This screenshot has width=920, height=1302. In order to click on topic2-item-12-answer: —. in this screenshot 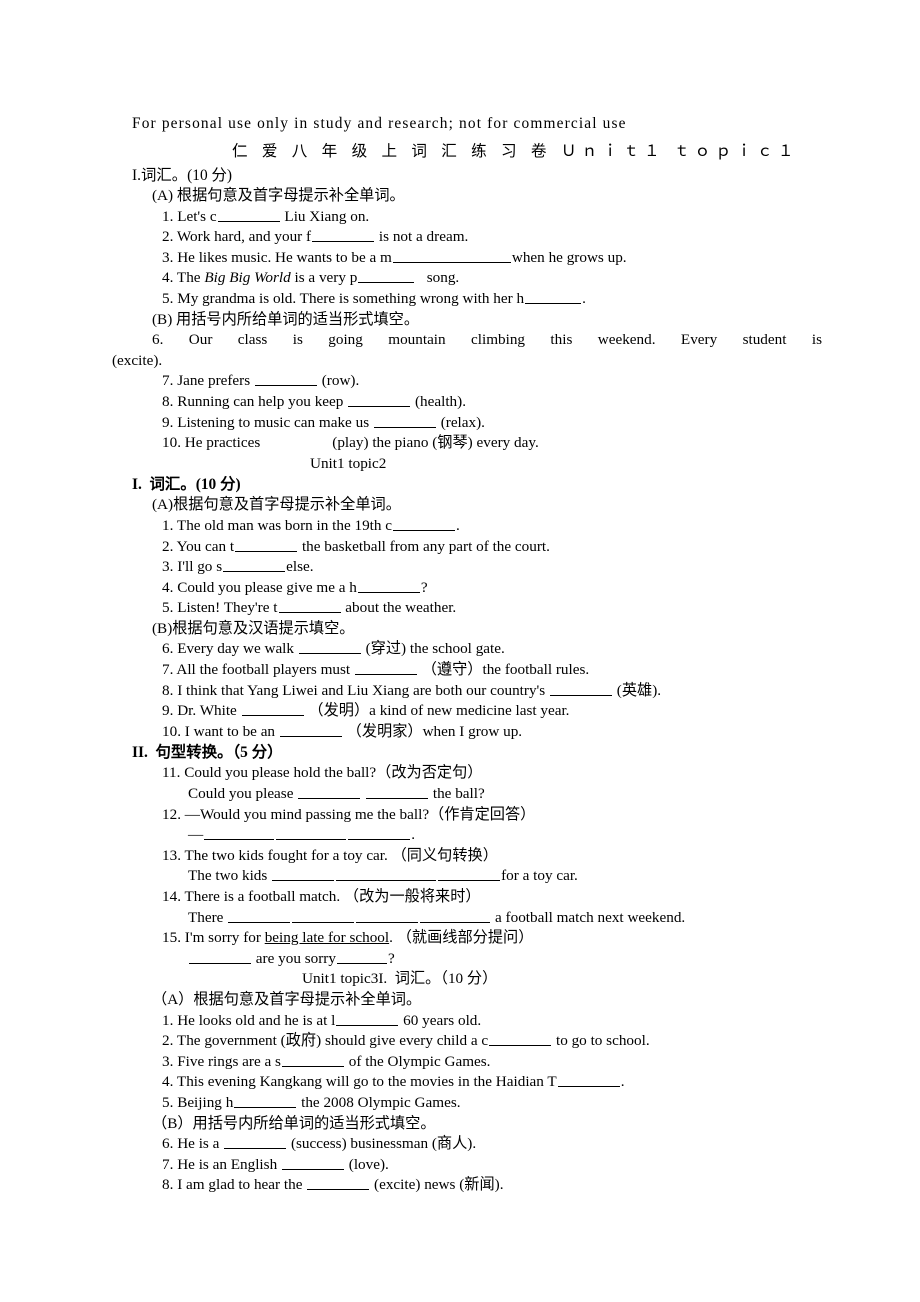, I will do `click(477, 835)`.